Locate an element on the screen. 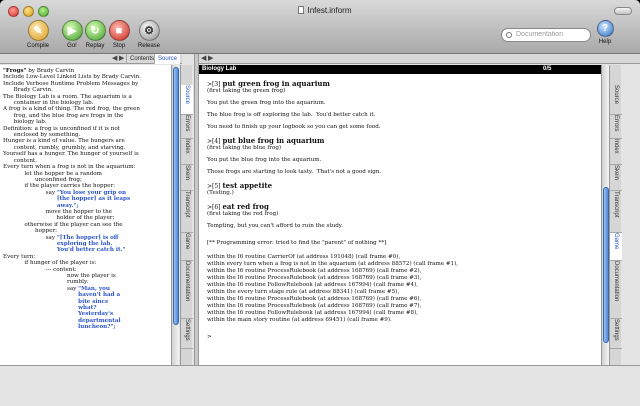 The width and height of the screenshot is (640, 406). quoted-text: bite since is located at coordinates (93, 301).